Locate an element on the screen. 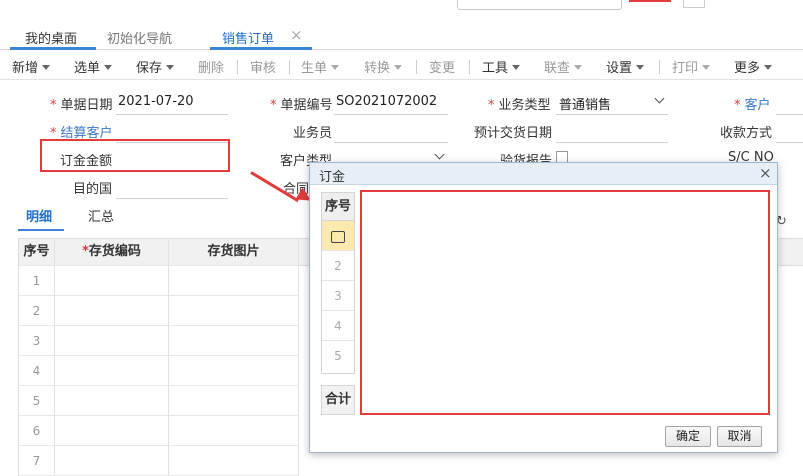 Image resolution: width=803 pixels, height=476 pixels. dialog-row-5: 5 is located at coordinates (338, 356).